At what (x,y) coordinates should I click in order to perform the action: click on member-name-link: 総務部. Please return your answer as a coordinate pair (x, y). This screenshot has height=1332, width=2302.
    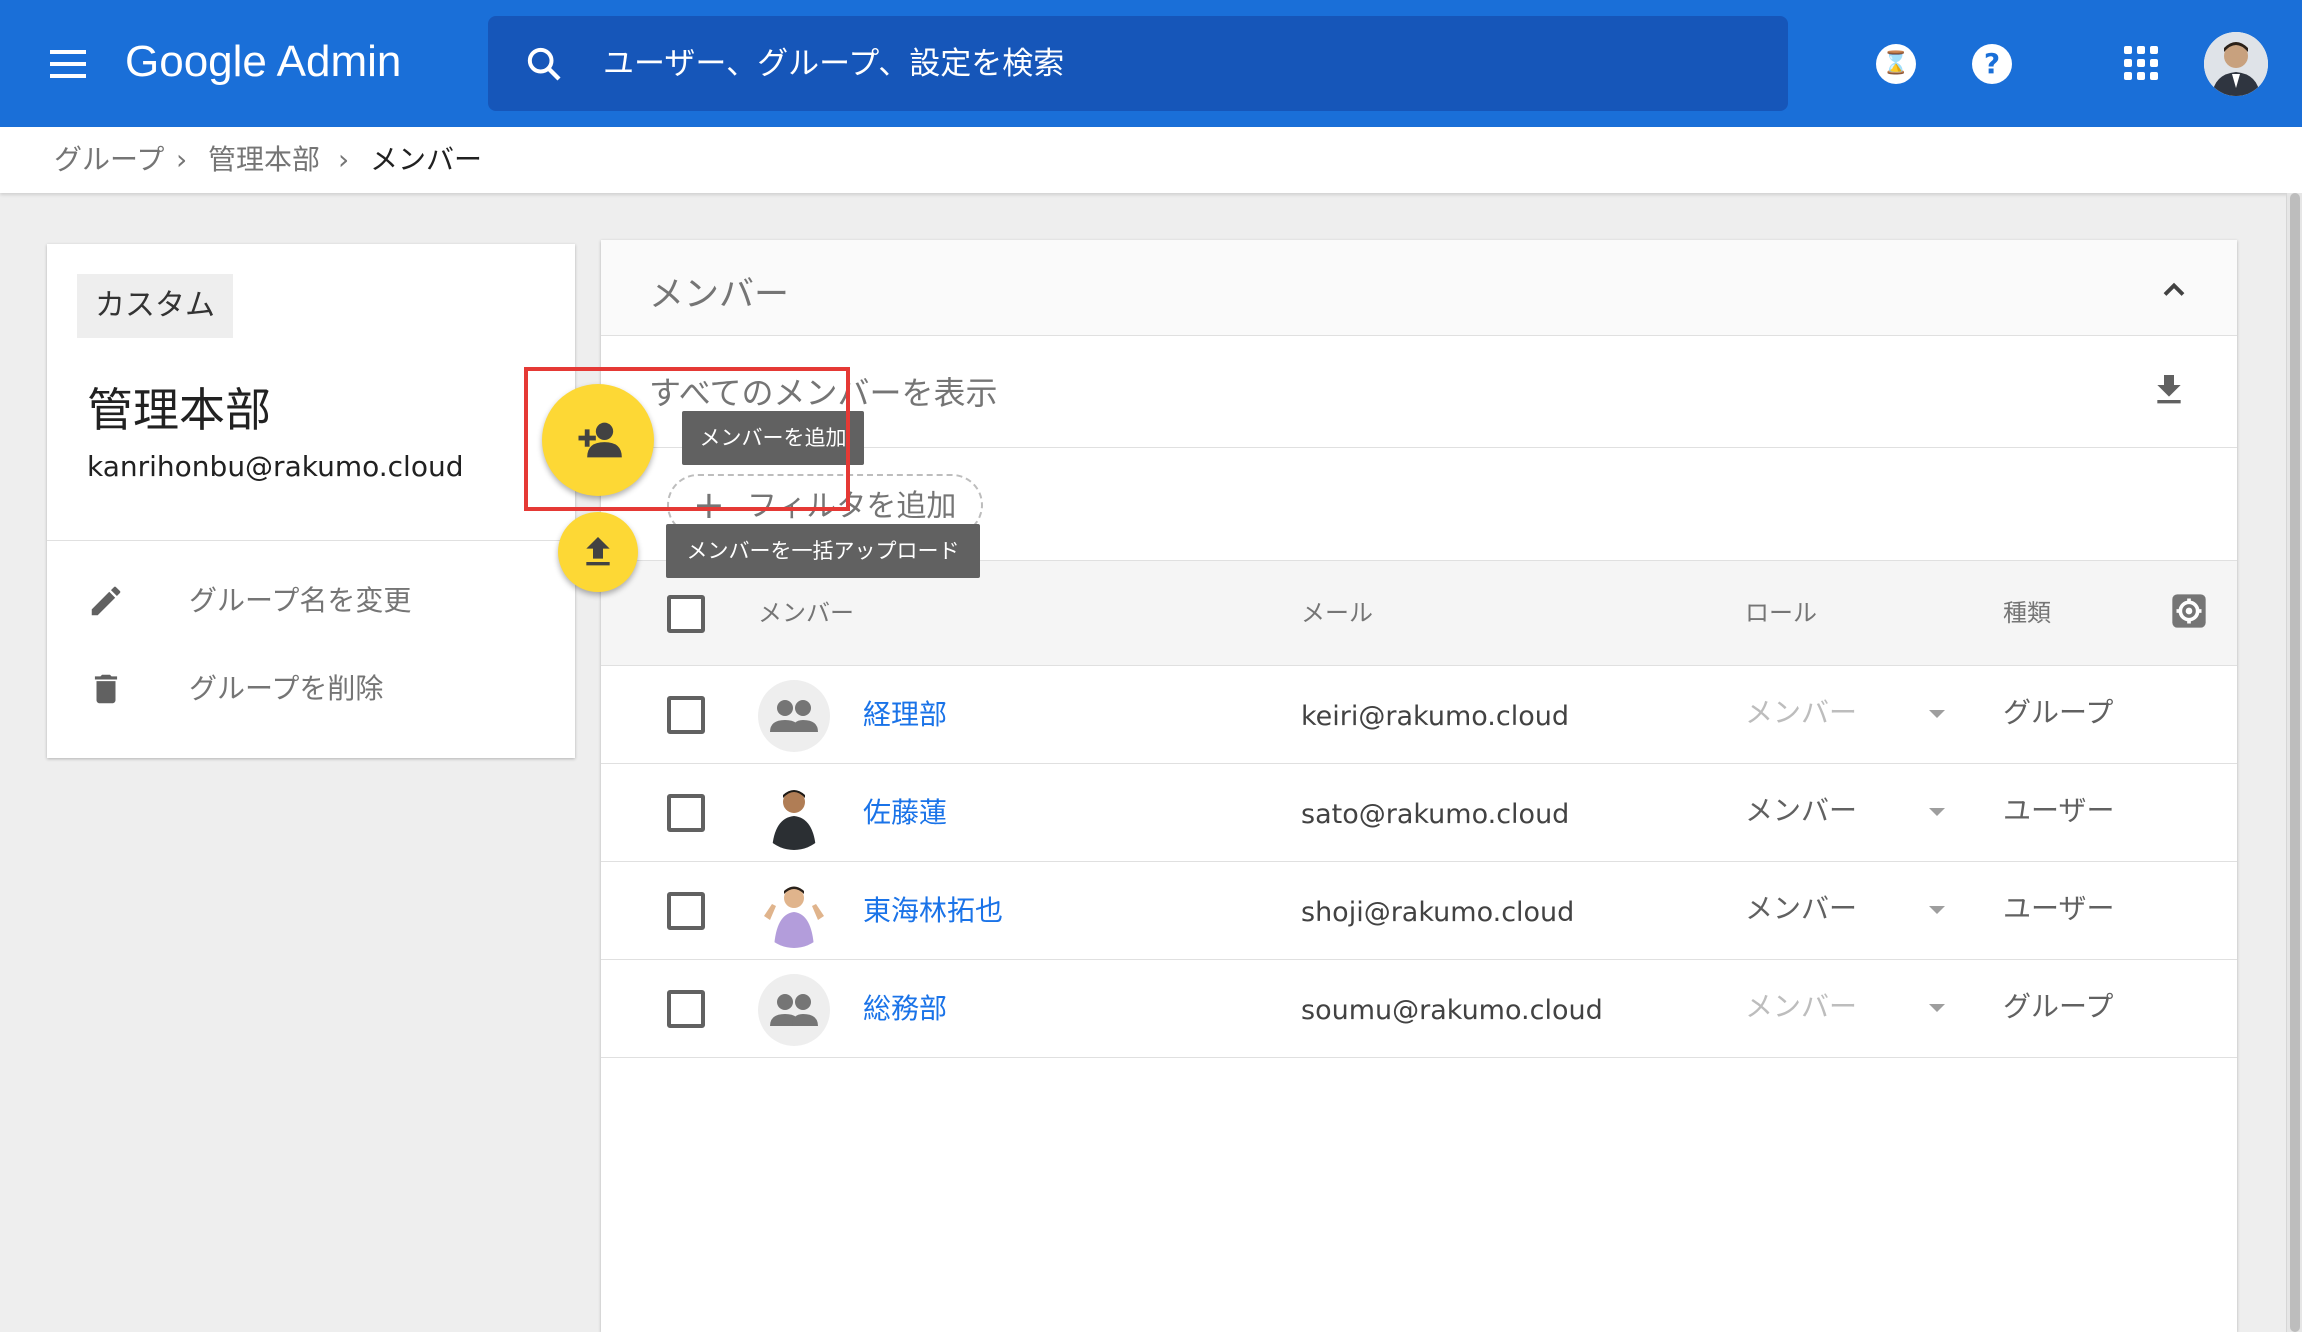
    Looking at the image, I should click on (905, 1009).